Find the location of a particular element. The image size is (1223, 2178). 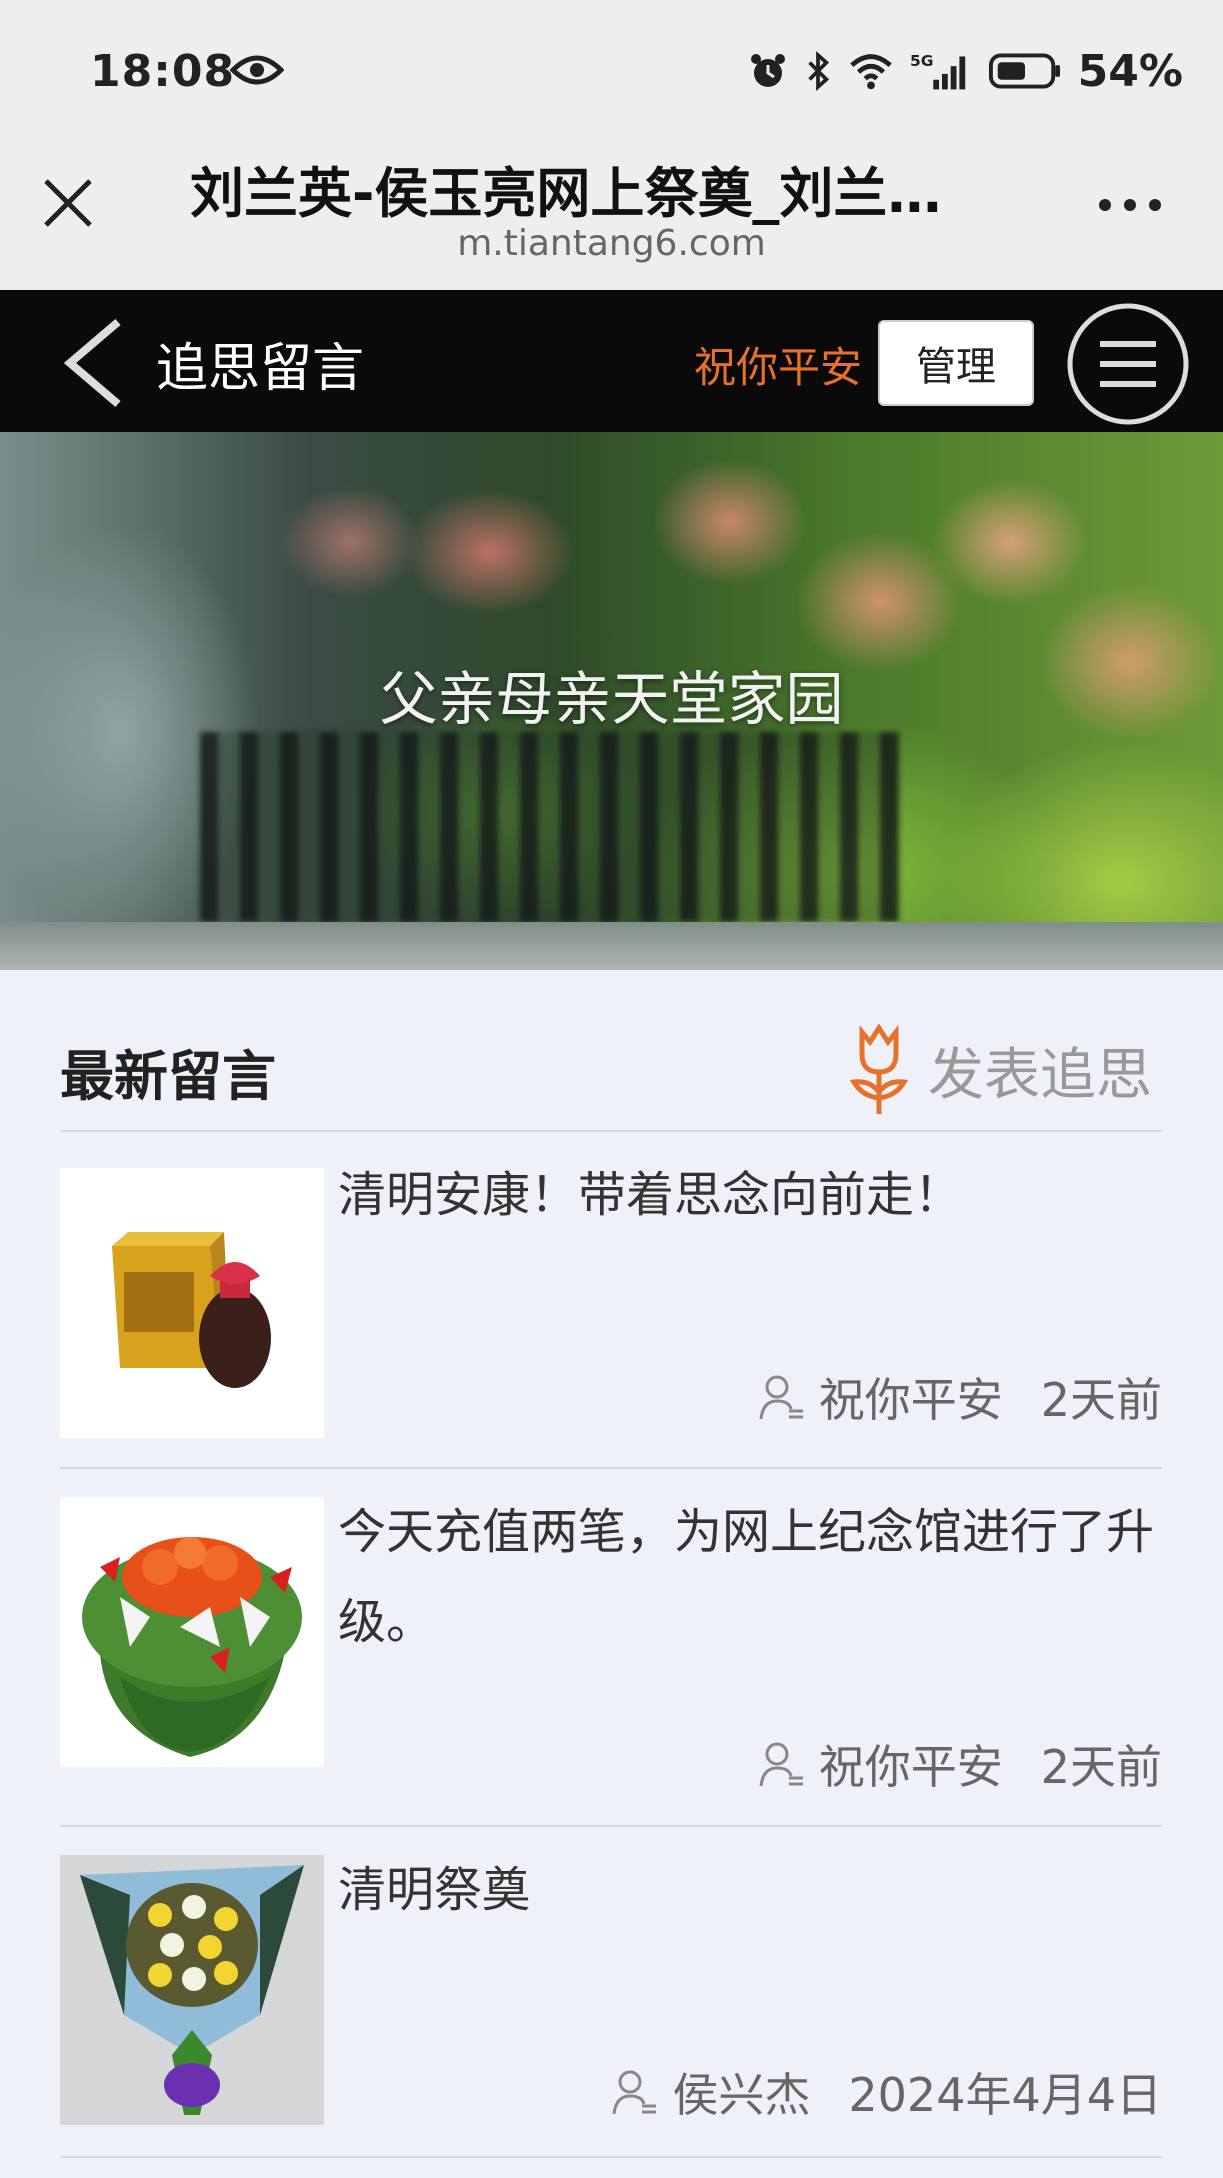

liquor-gift-image is located at coordinates (192, 1303).